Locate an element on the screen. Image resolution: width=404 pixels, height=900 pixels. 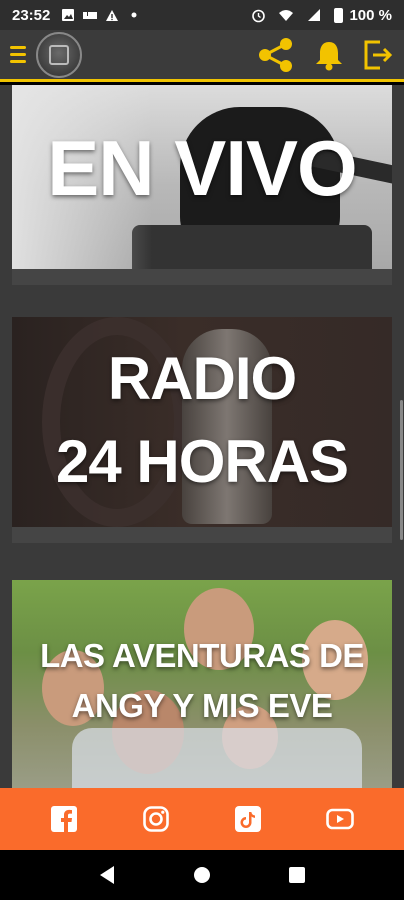
instagram-icon is located at coordinates (156, 819).